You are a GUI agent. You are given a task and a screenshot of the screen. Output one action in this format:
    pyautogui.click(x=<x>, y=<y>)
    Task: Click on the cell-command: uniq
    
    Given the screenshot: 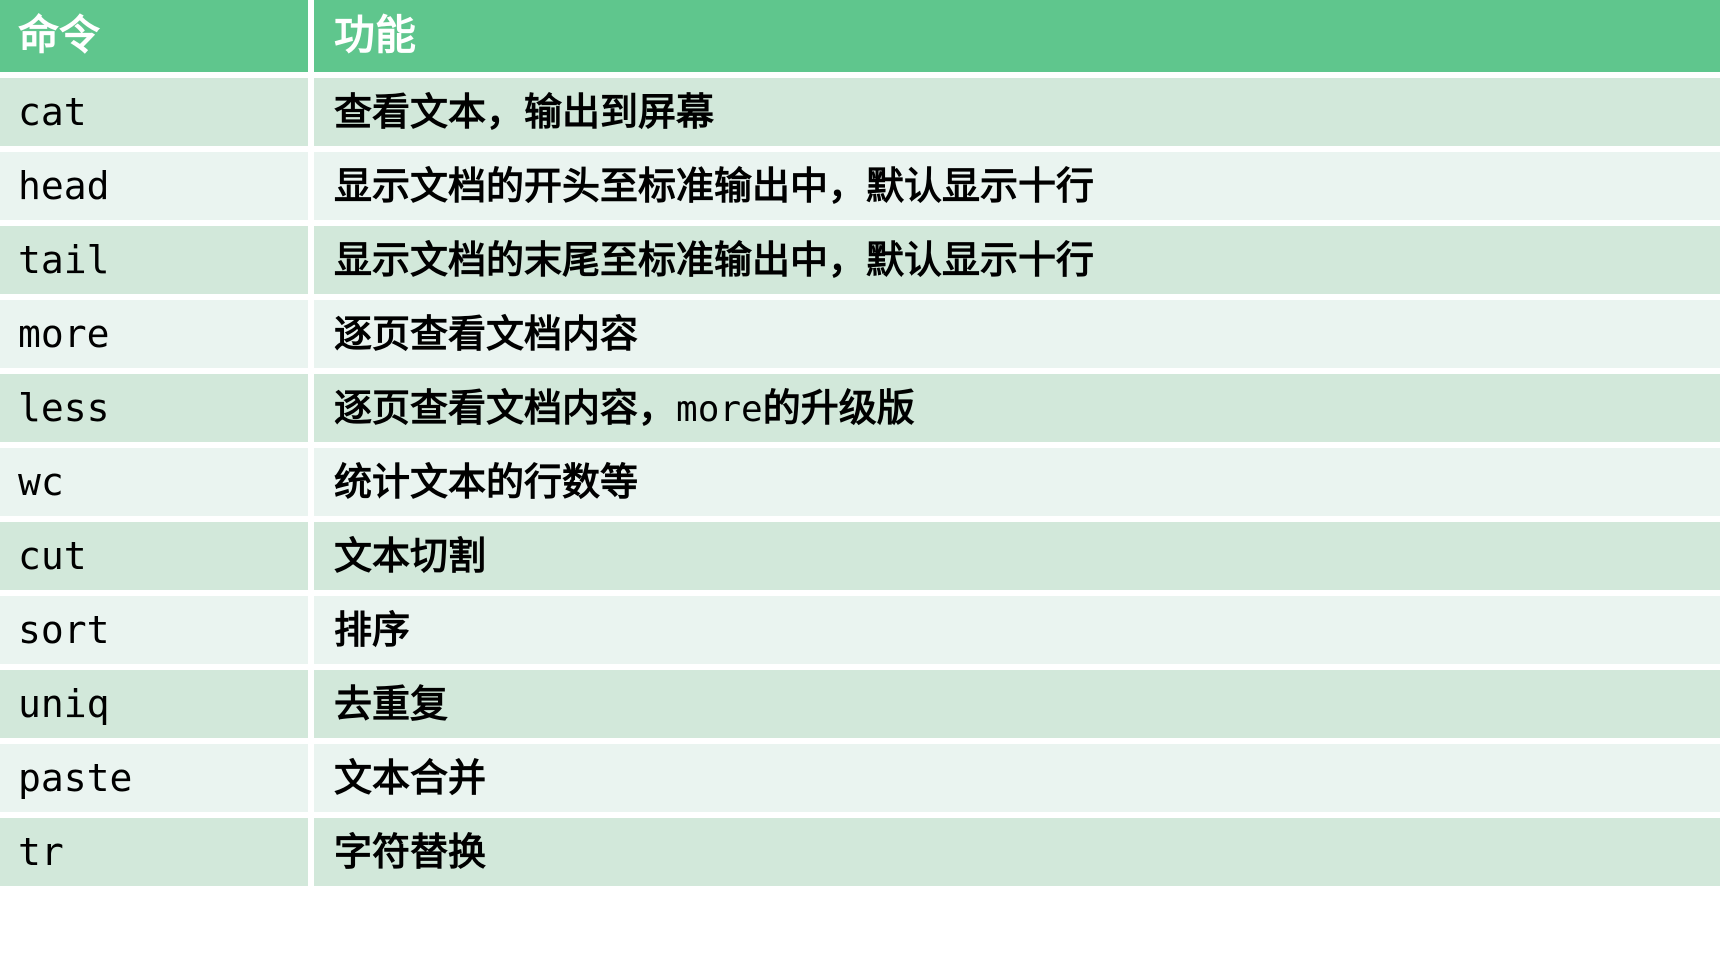 What is the action you would take?
    pyautogui.click(x=157, y=701)
    